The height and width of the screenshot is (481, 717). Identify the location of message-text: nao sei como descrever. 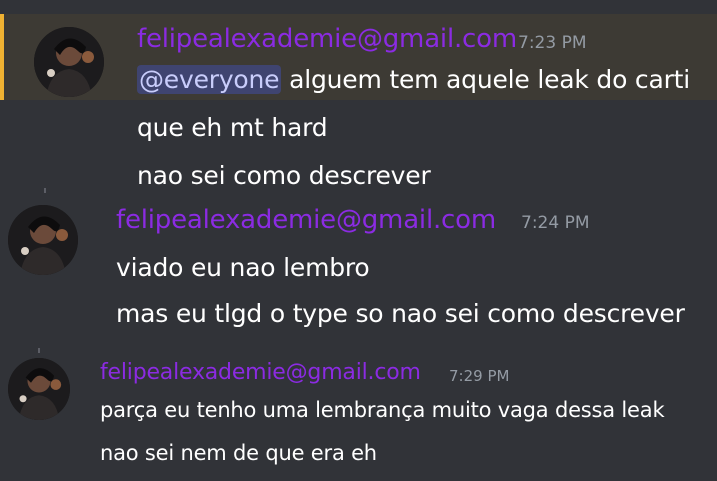
(284, 175).